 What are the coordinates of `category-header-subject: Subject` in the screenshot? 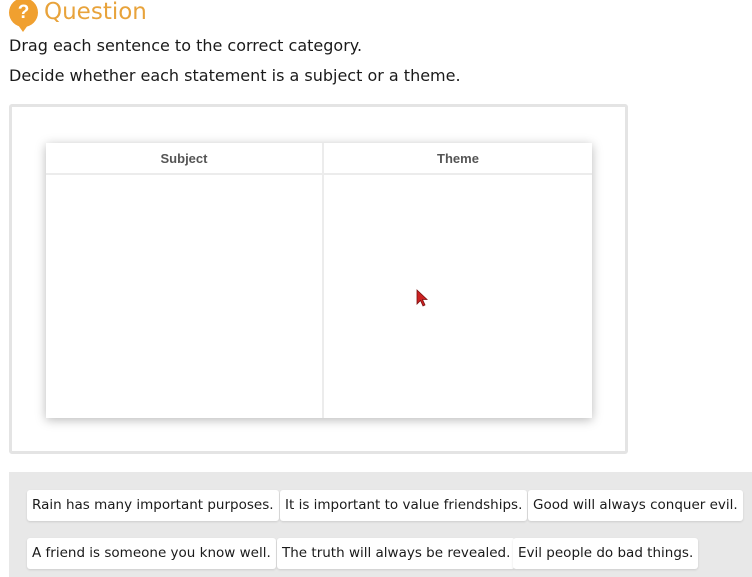 It's located at (184, 159).